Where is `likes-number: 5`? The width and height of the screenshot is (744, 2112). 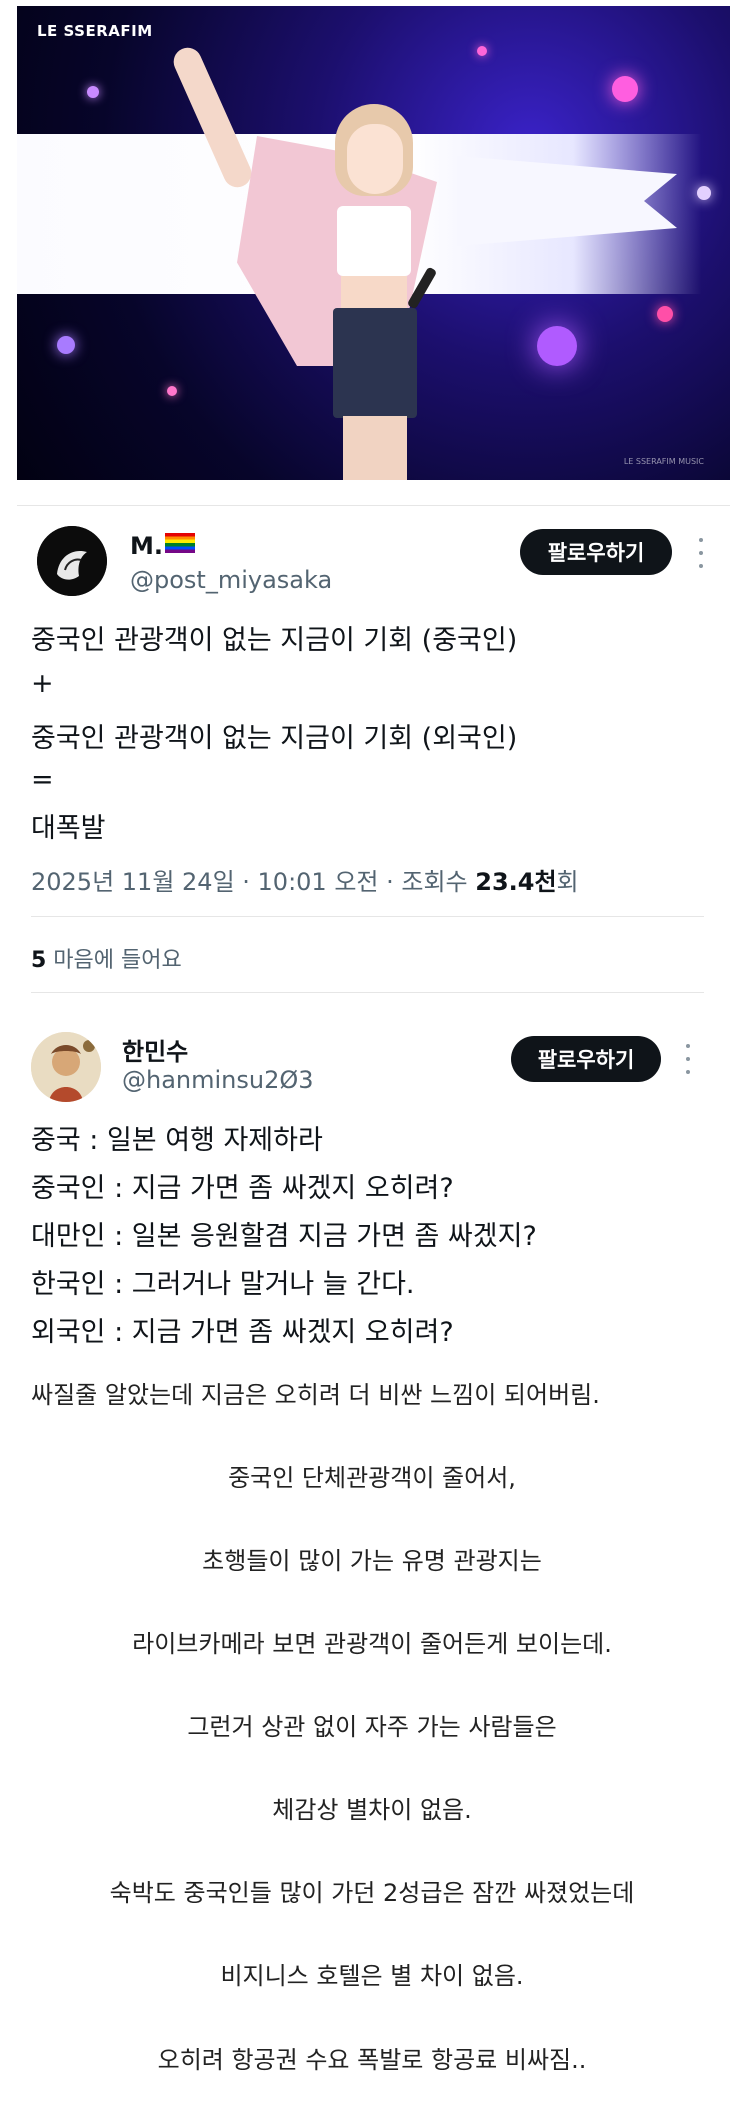 likes-number: 5 is located at coordinates (39, 960).